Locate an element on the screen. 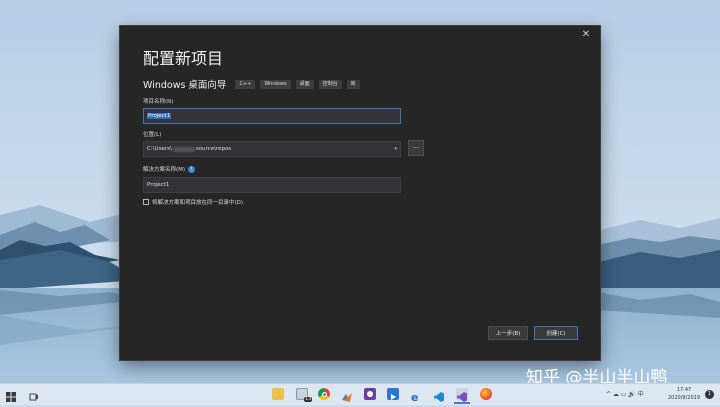 This screenshot has height=407, width=720. template-name: Windows 桌面向导 is located at coordinates (185, 85).